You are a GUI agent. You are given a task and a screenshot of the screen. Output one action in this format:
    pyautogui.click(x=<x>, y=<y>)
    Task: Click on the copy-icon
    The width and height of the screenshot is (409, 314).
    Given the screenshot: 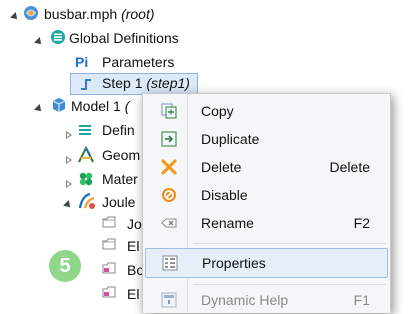 What is the action you would take?
    pyautogui.click(x=169, y=111)
    